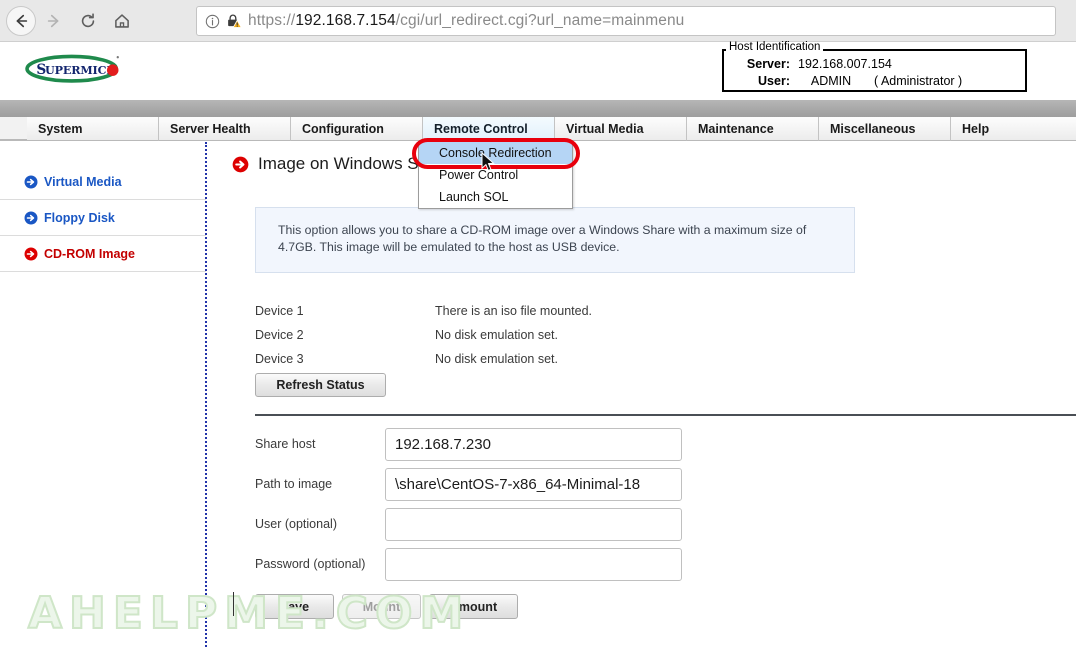 This screenshot has height=649, width=1076. I want to click on host-server-label: Server:, so click(768, 64).